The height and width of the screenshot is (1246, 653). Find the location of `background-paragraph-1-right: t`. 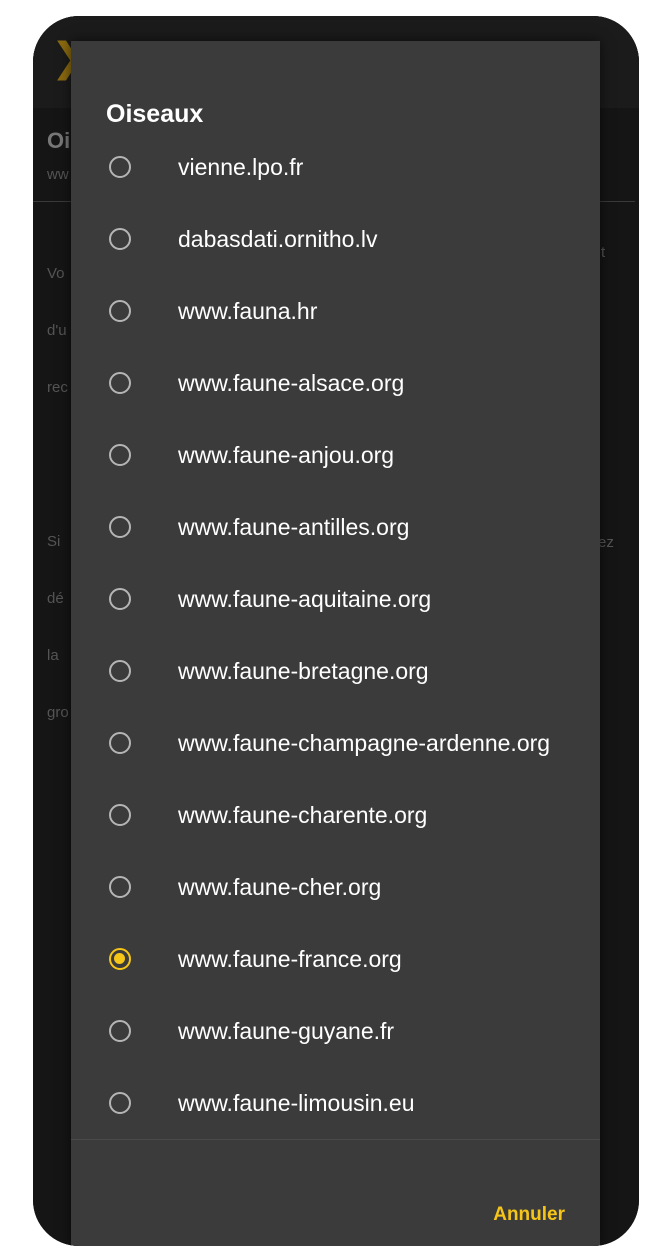

background-paragraph-1-right: t is located at coordinates (603, 252).